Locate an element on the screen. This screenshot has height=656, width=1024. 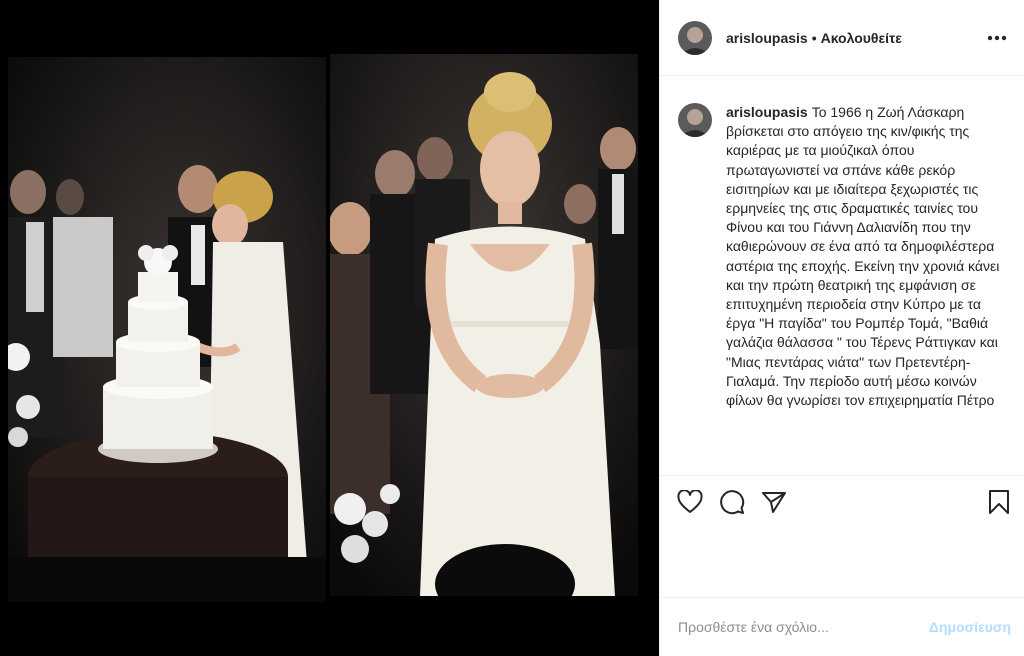
save-button is located at coordinates (999, 502).